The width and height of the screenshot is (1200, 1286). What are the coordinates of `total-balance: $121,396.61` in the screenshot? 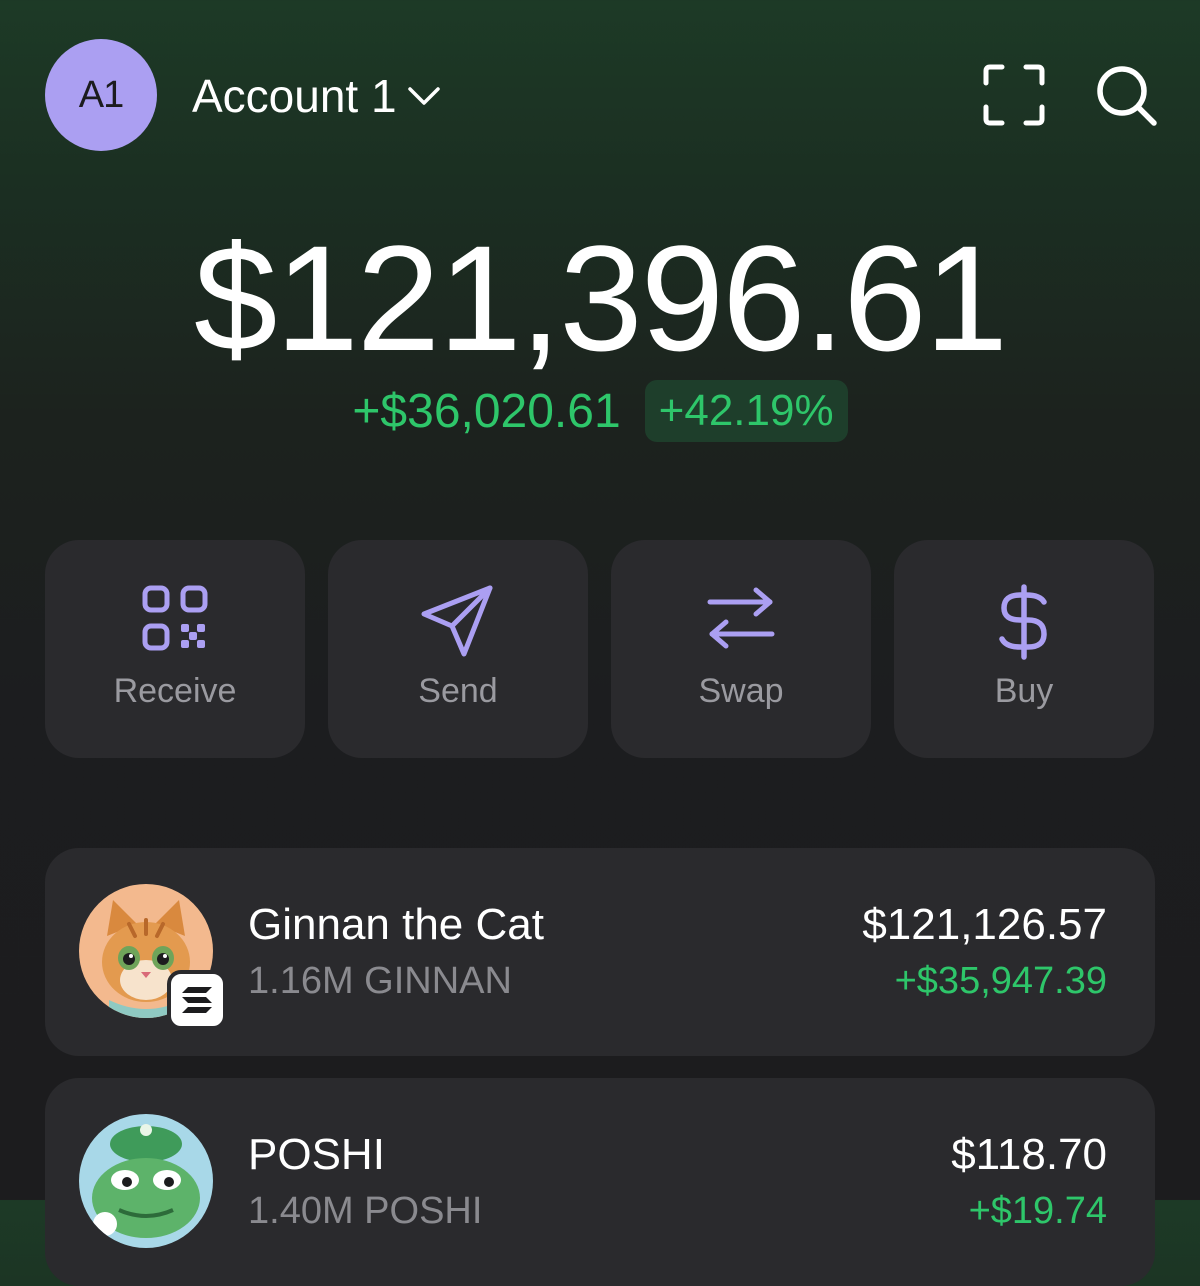 It's located at (600, 298).